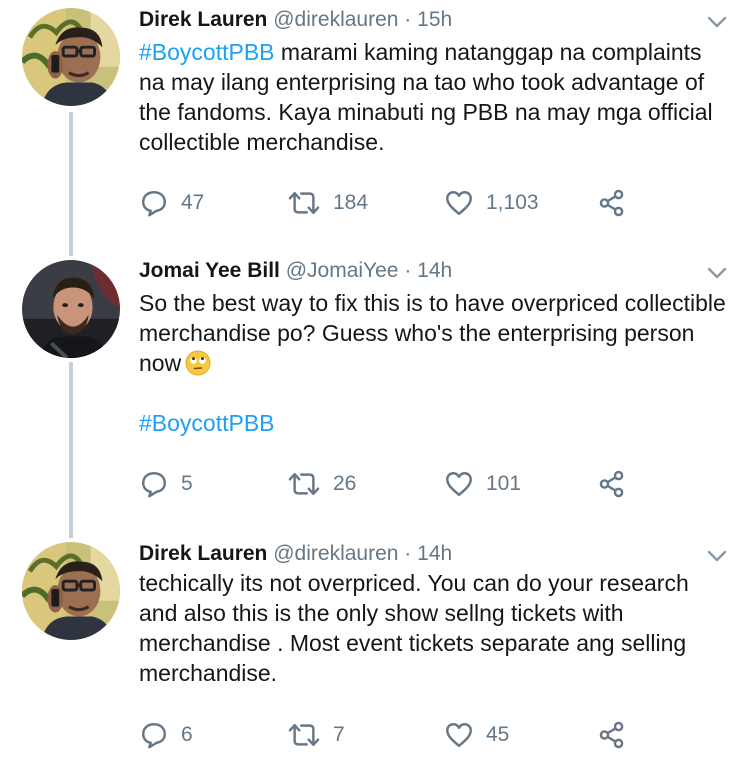 The width and height of the screenshot is (750, 763). What do you see at coordinates (327, 203) in the screenshot?
I see `retweet-button: 184` at bounding box center [327, 203].